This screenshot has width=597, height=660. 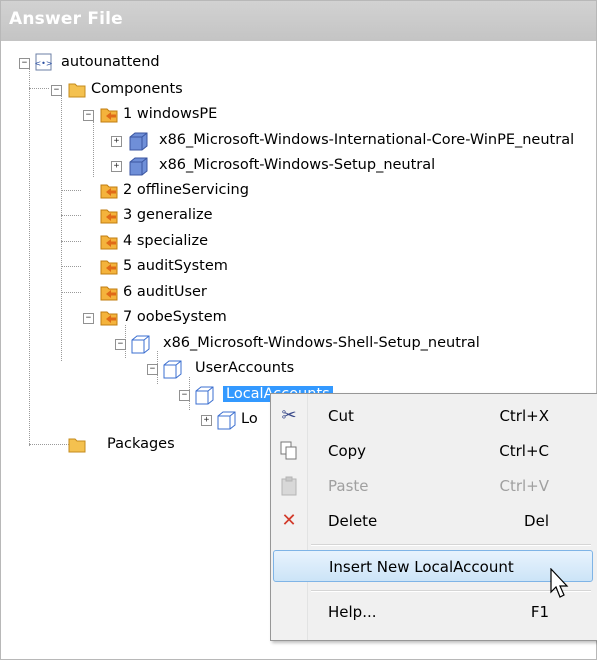 I want to click on menu-item-copy: Copy Ctrl+C, so click(x=433, y=451).